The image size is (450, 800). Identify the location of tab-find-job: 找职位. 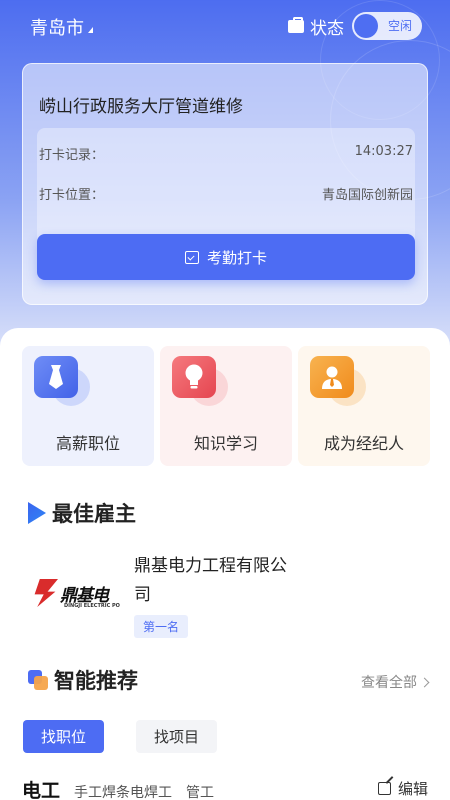
(64, 736).